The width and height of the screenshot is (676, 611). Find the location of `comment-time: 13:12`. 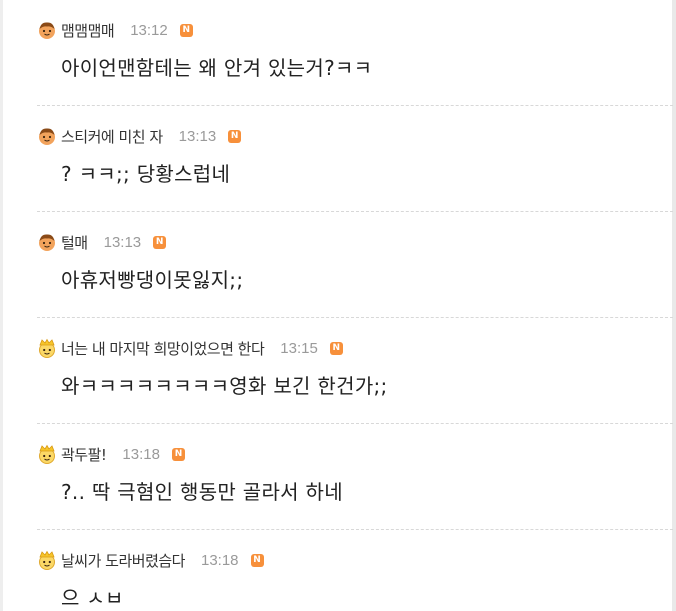

comment-time: 13:12 is located at coordinates (149, 30).